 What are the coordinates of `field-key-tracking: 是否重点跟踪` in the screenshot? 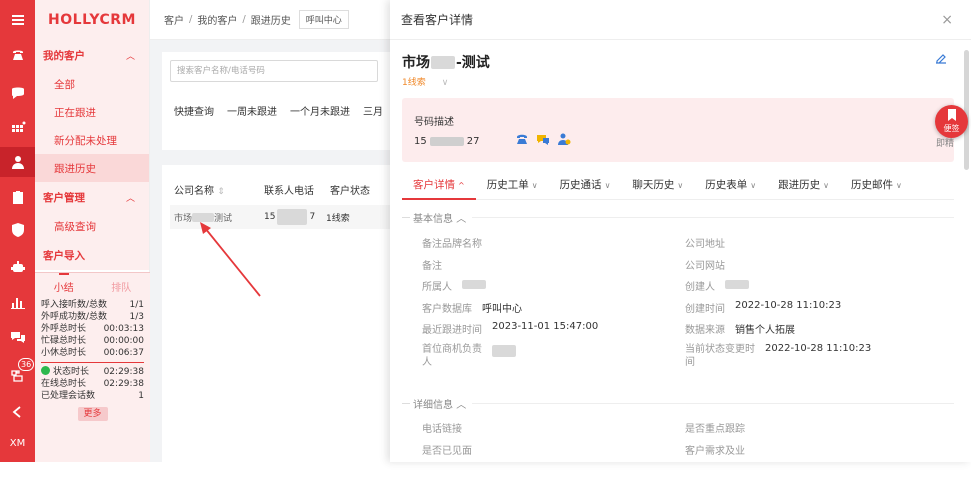 It's located at (715, 429).